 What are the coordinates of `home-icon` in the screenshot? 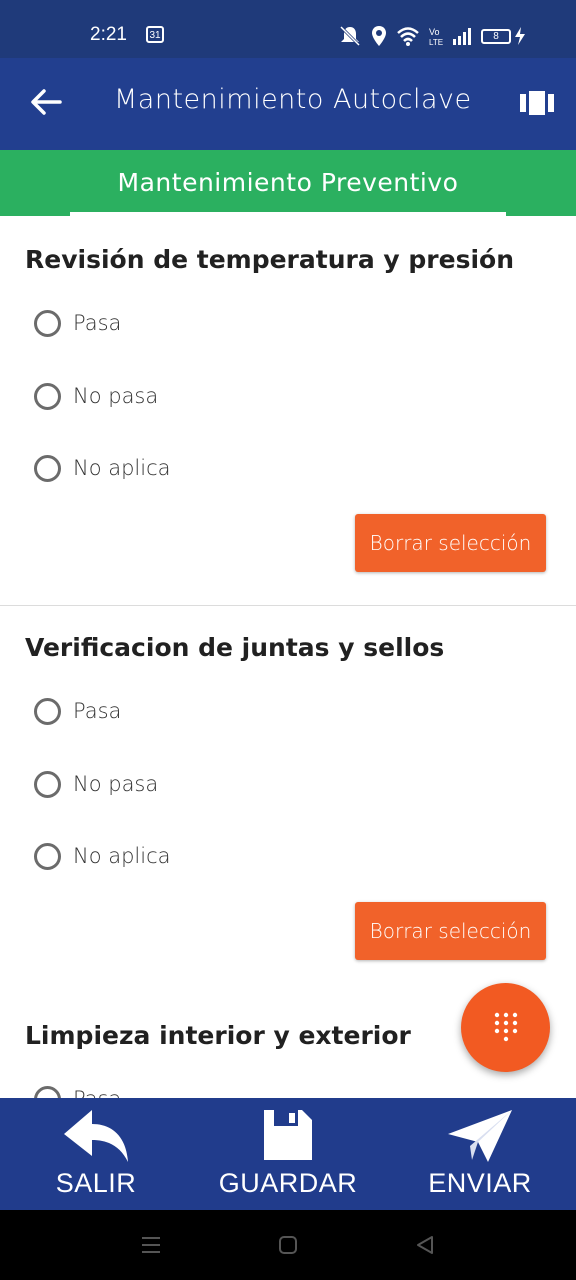 It's located at (288, 1245).